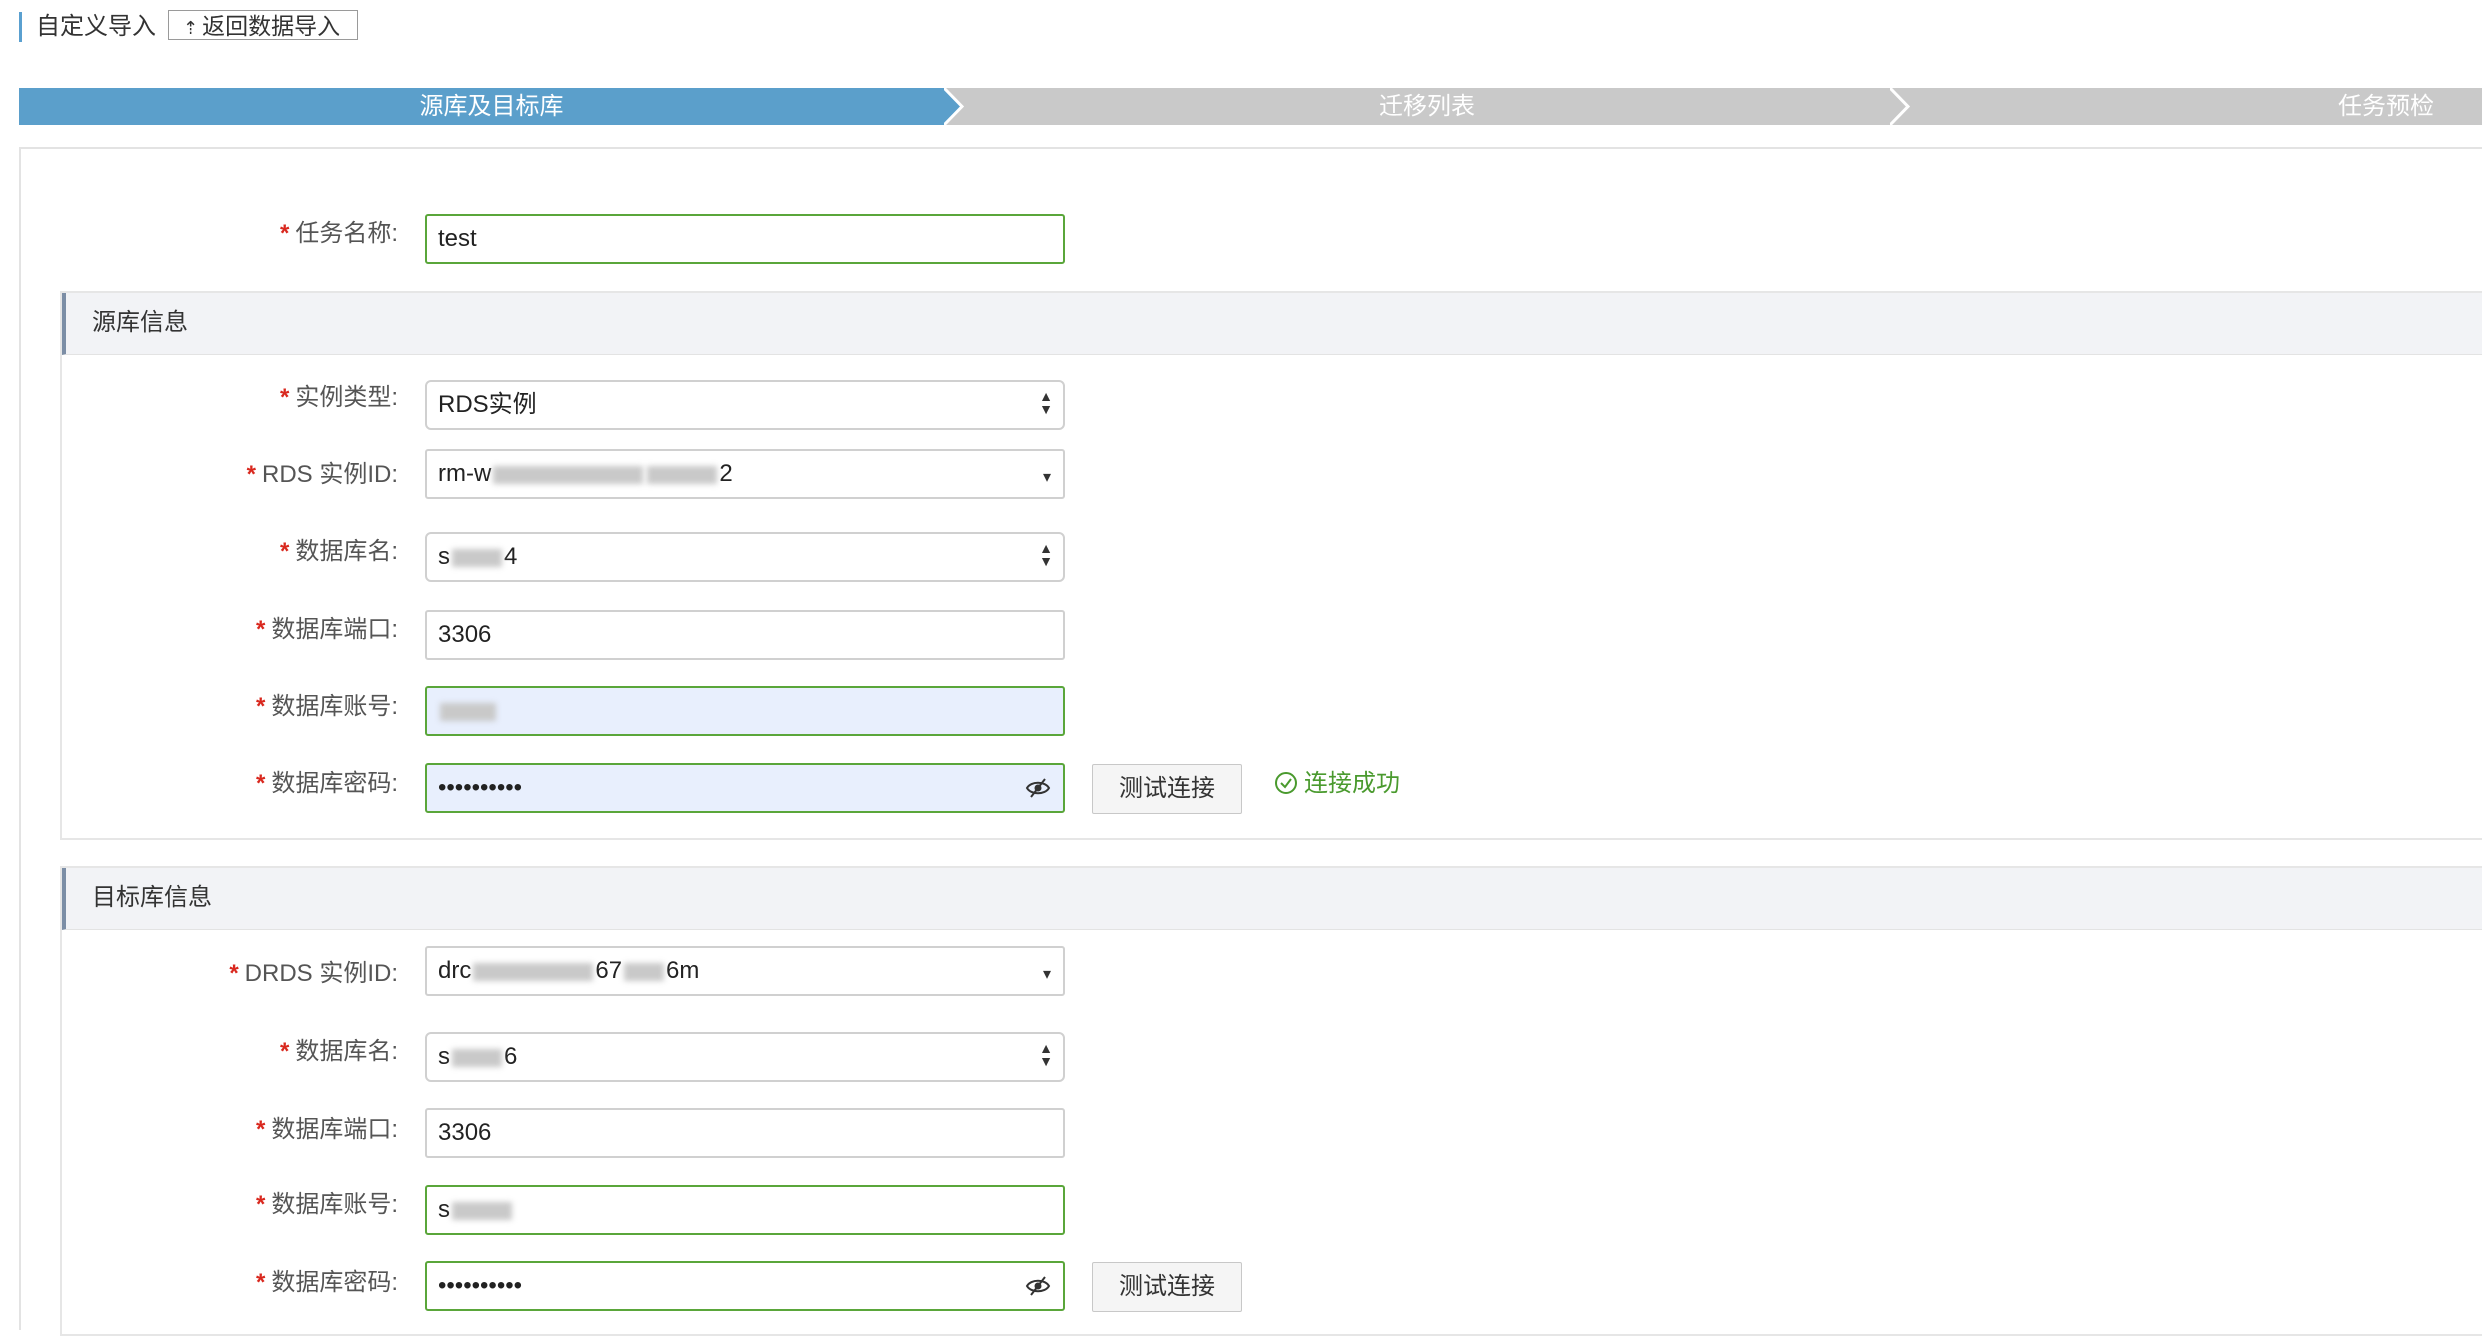 The width and height of the screenshot is (2482, 1336). I want to click on source-password-label: * 数据库密码:, so click(326, 783).